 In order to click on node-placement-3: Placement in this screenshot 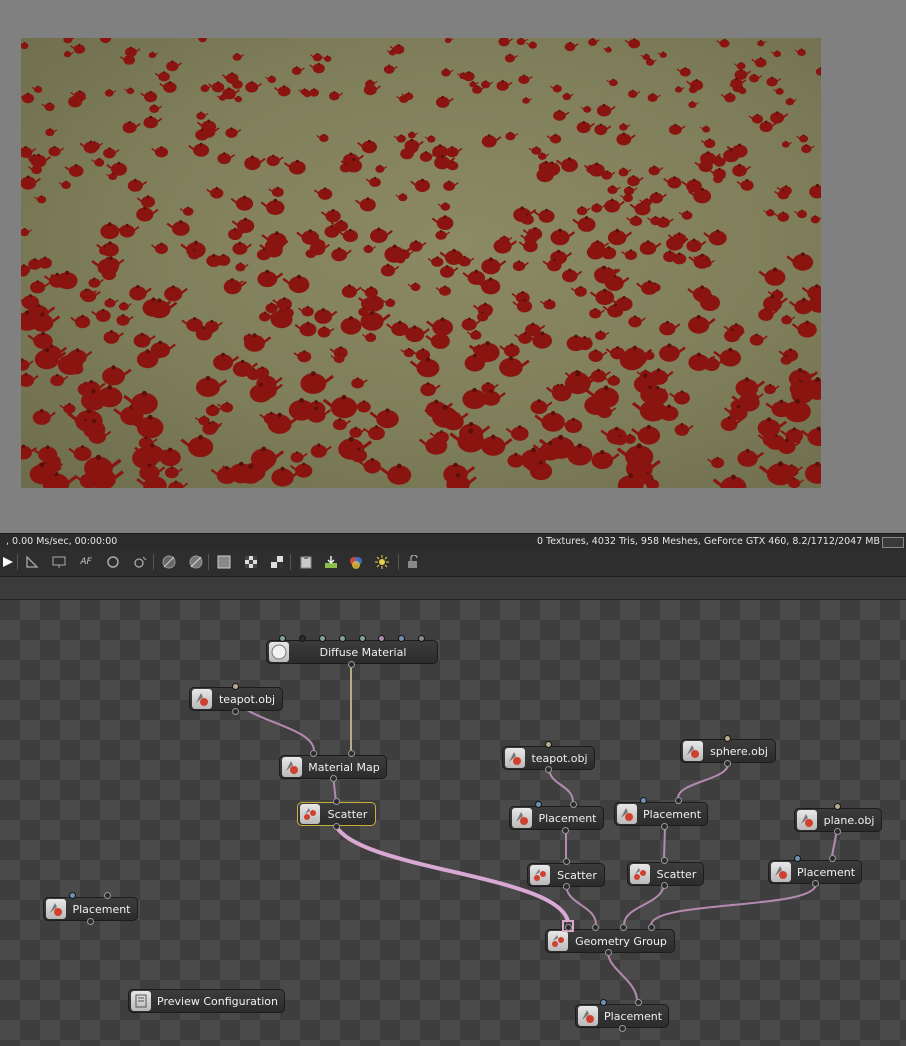, I will do `click(661, 814)`.